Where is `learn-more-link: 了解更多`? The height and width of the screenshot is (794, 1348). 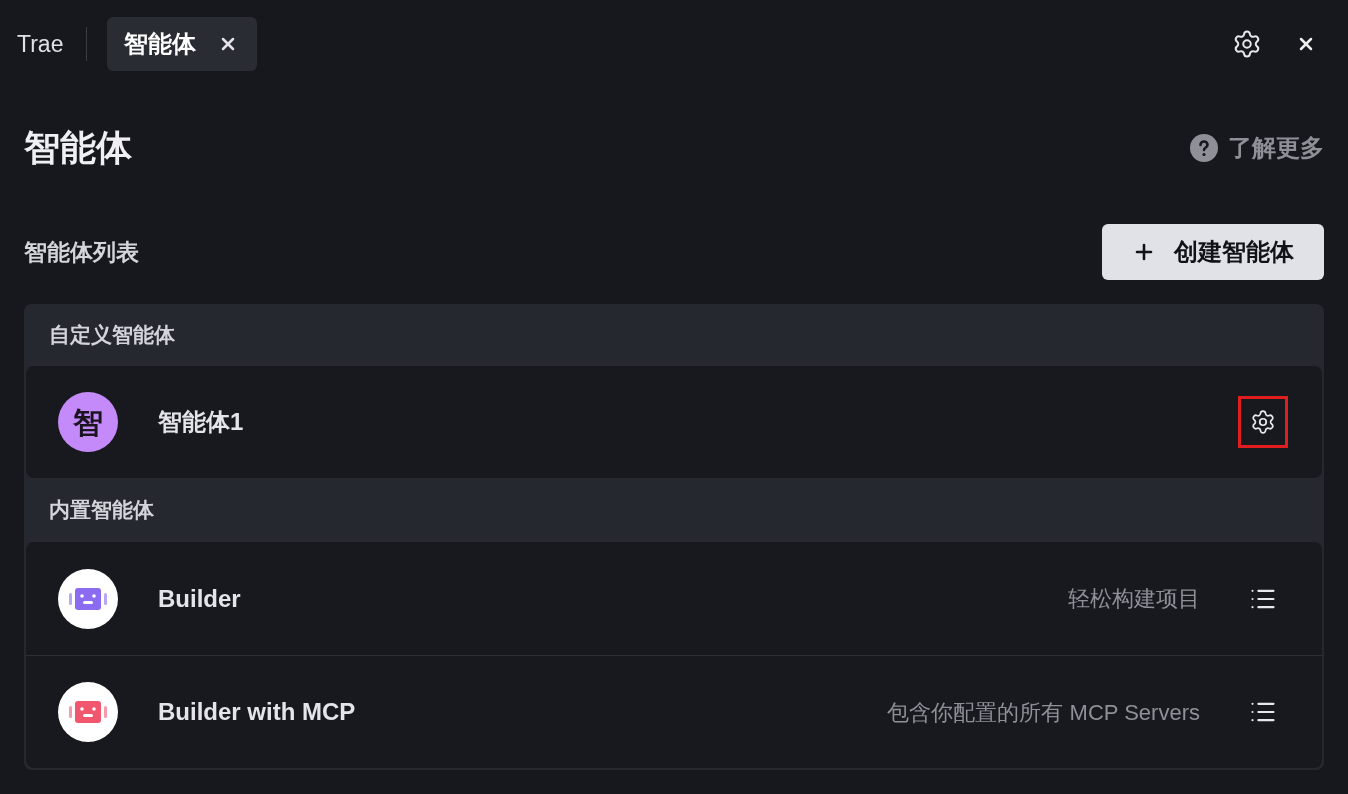
learn-more-link: 了解更多 is located at coordinates (1276, 148).